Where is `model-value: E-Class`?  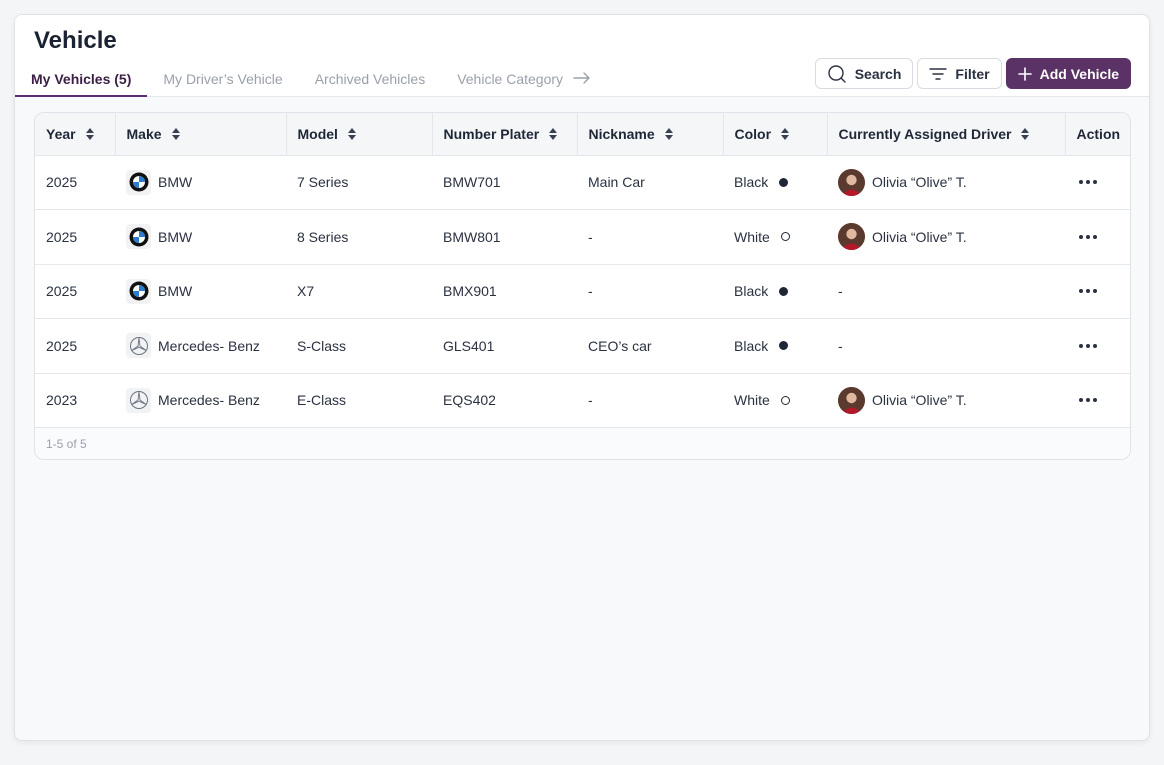
model-value: E-Class is located at coordinates (322, 400).